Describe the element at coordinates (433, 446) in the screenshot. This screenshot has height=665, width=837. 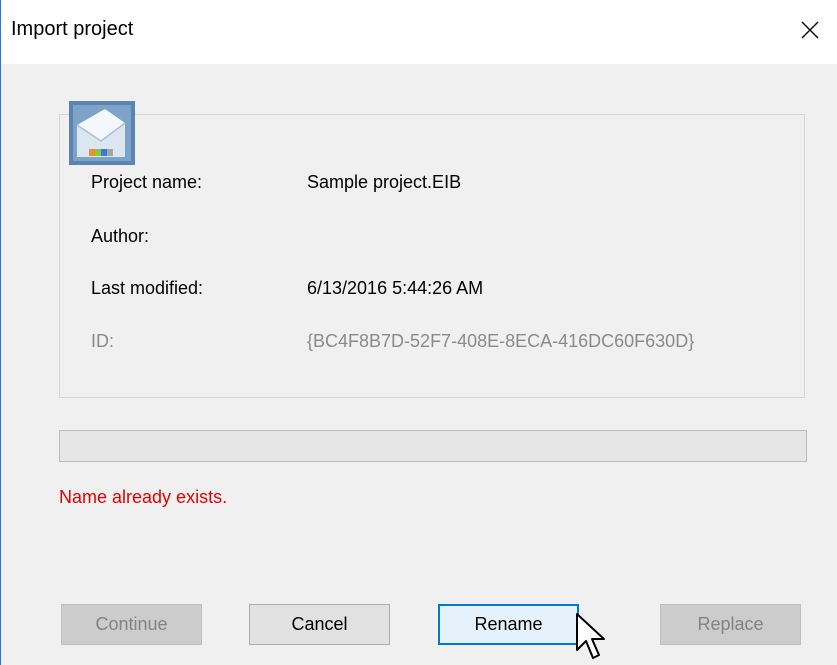
I see `import-progress-bar` at that location.